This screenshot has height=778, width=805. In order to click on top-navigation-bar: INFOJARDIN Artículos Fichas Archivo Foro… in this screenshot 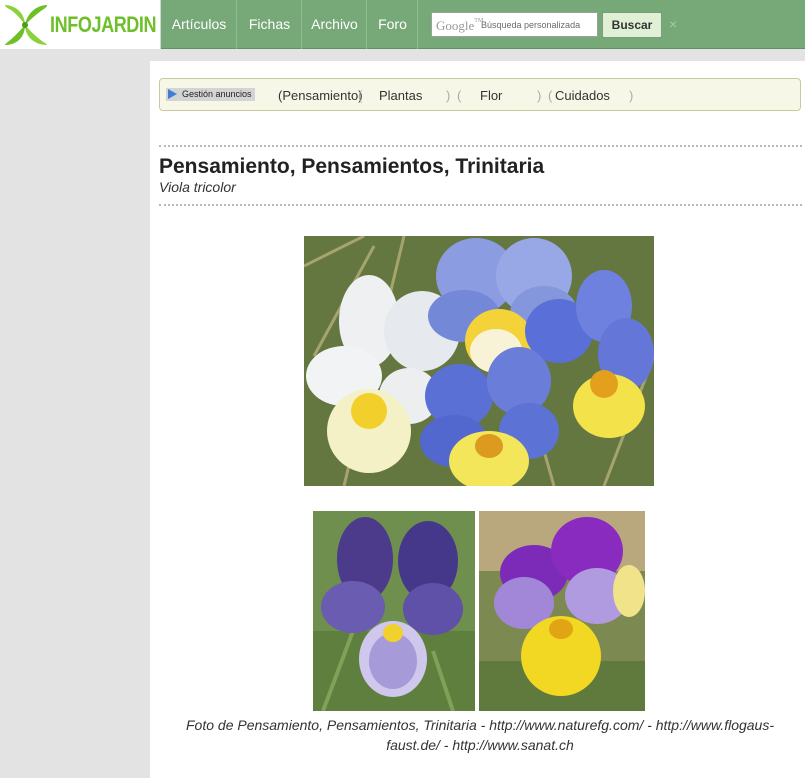, I will do `click(402, 24)`.